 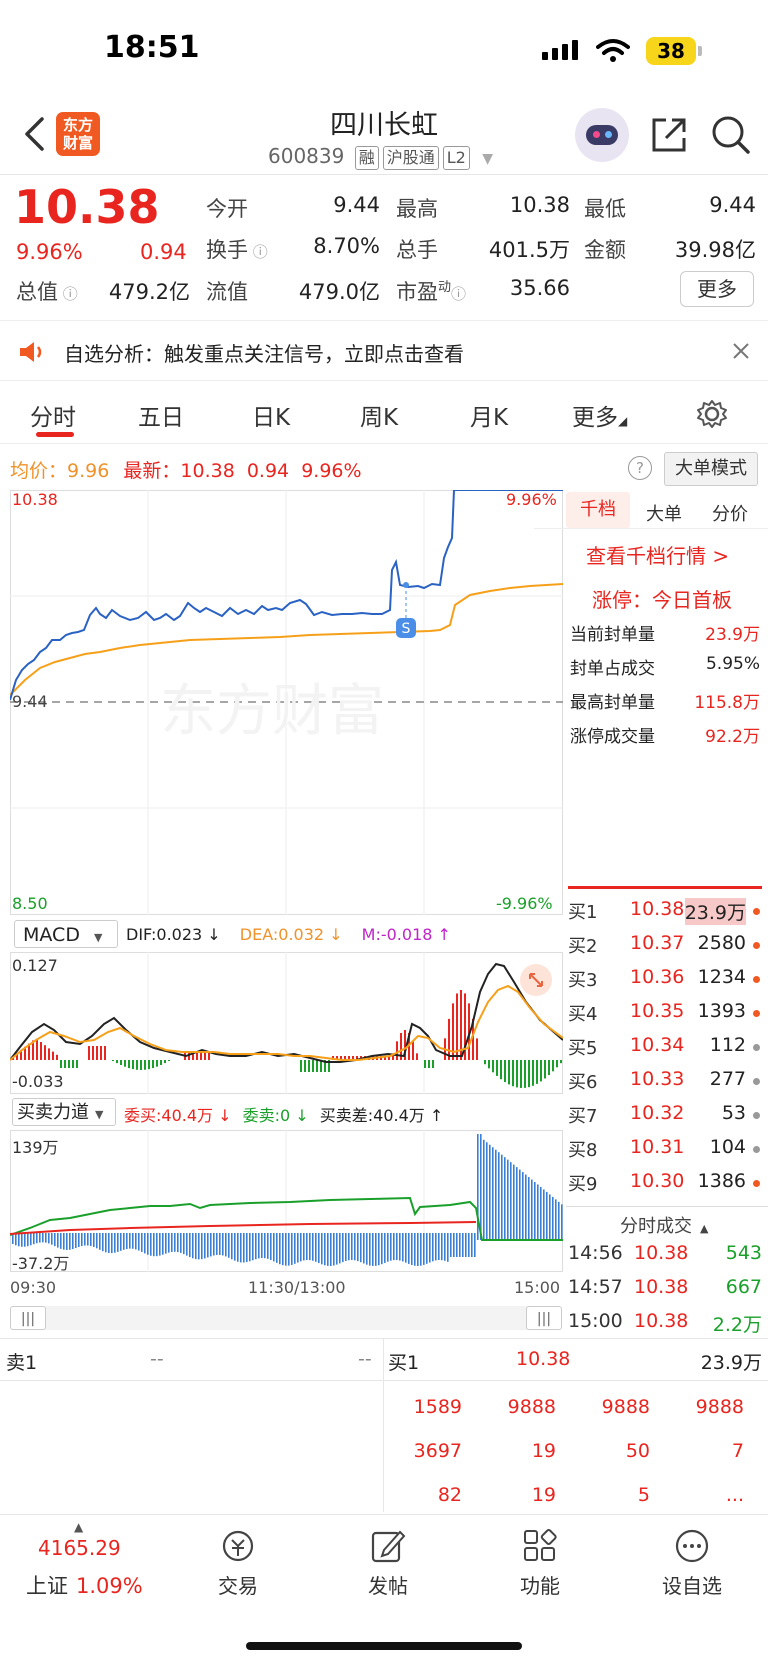 I want to click on scroll-handle-left: |||, so click(x=28, y=1318).